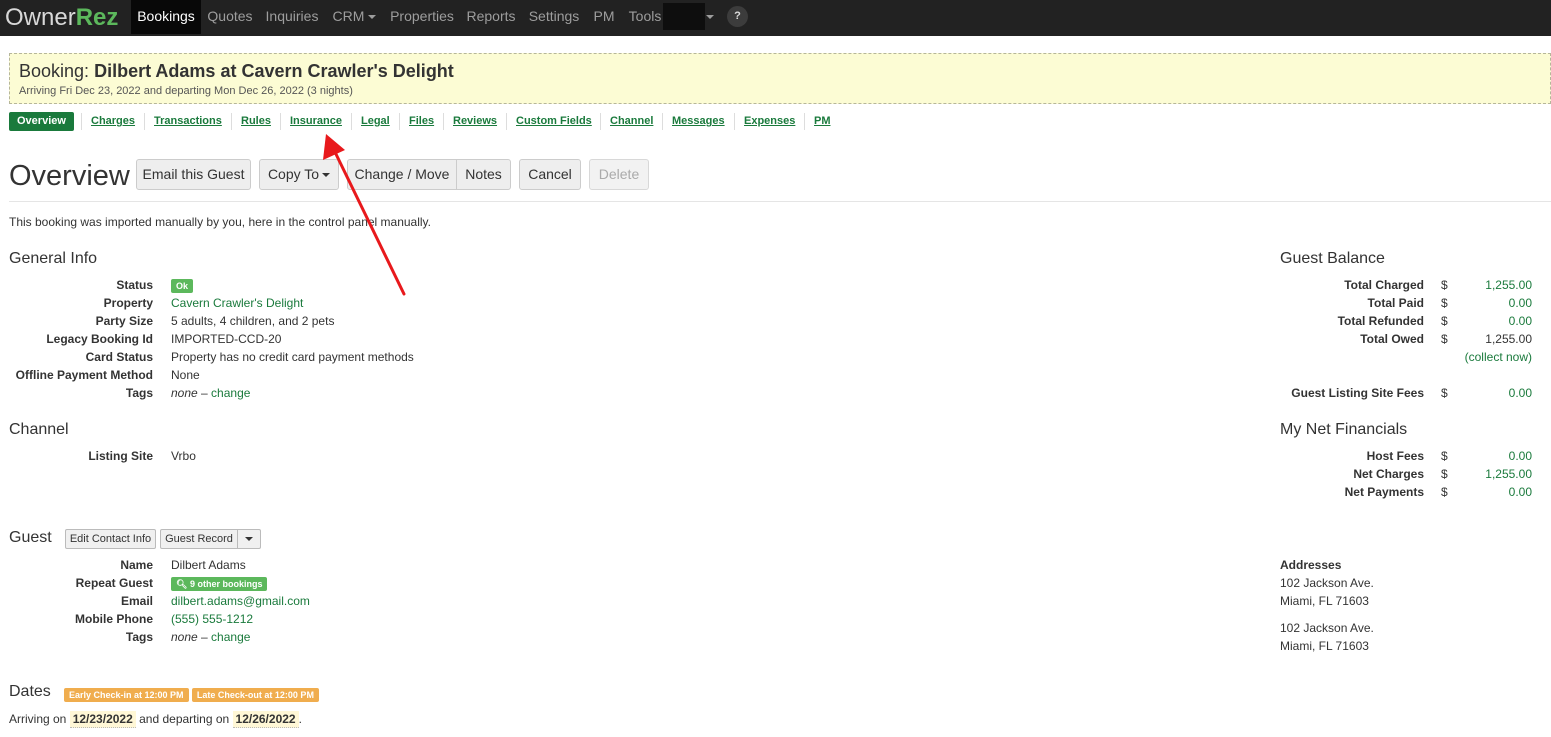  What do you see at coordinates (226, 583) in the screenshot?
I see `other-bookings-text: 9 other bookings` at bounding box center [226, 583].